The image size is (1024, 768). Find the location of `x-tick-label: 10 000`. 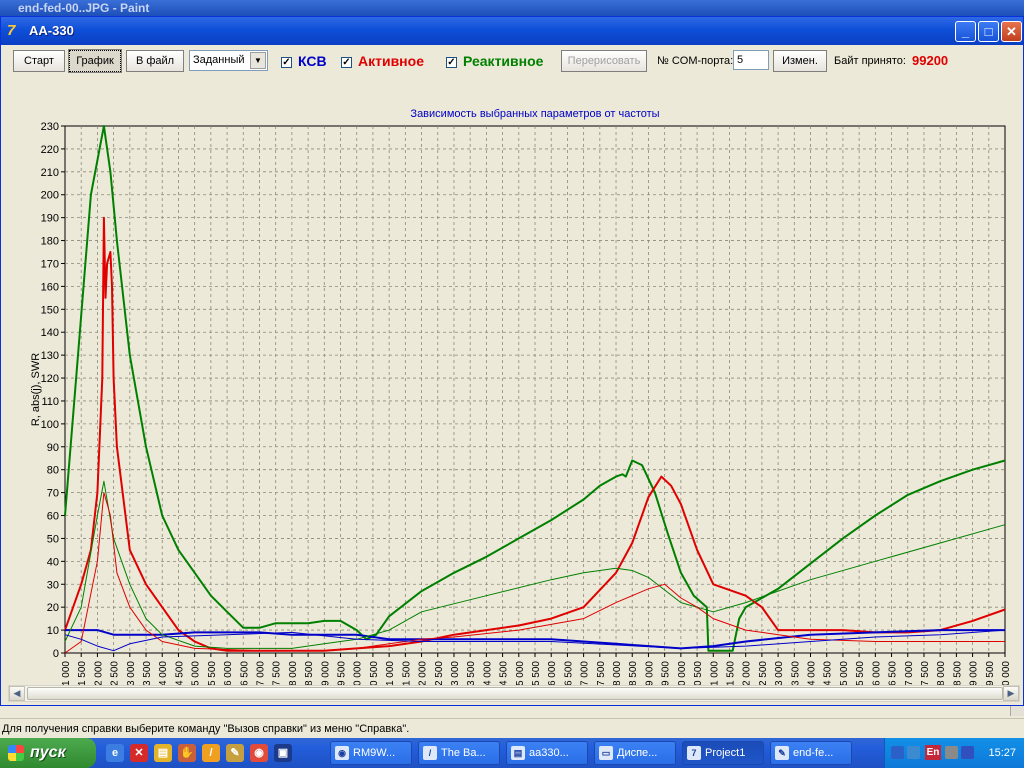

x-tick-label: 10 000 is located at coordinates (358, 673).